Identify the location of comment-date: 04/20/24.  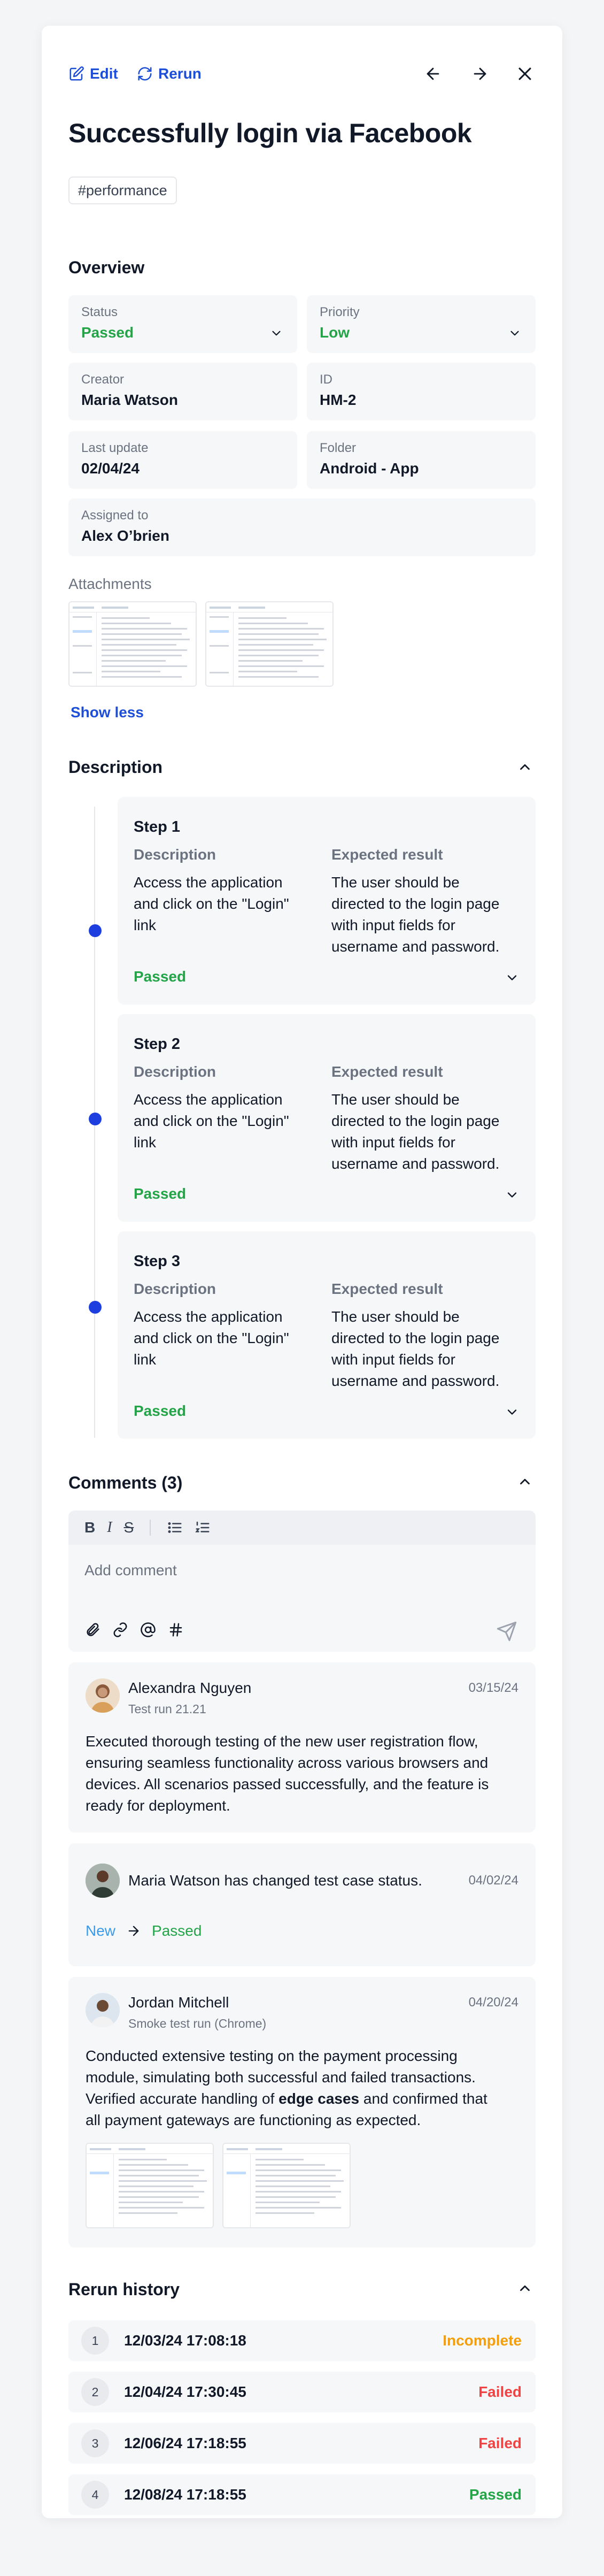
(493, 2002).